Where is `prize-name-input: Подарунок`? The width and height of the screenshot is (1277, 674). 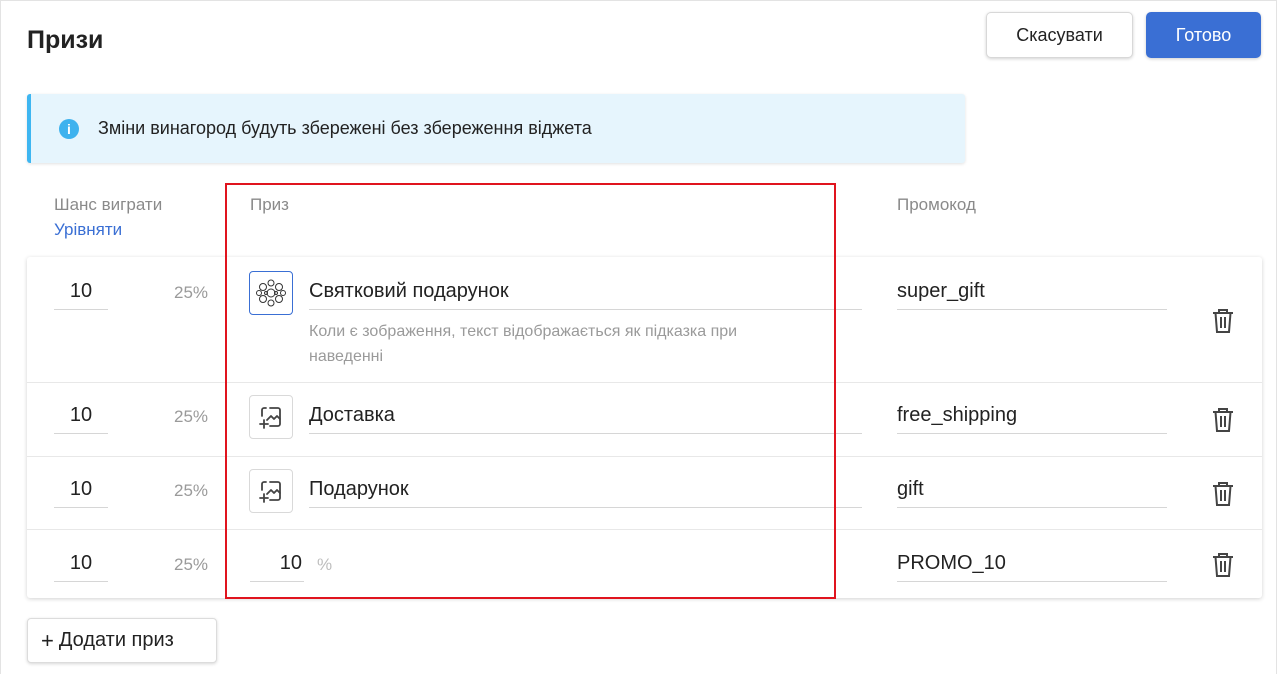
prize-name-input: Подарунок is located at coordinates (585, 493).